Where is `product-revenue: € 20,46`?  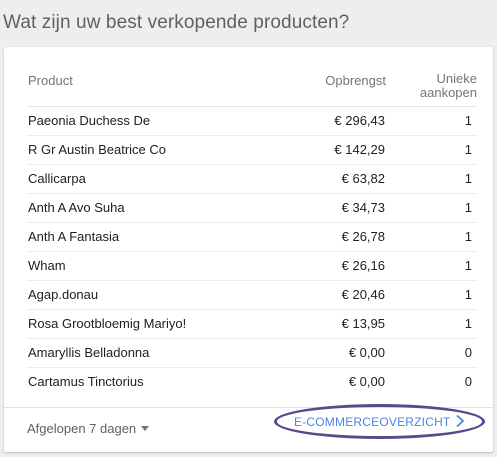 product-revenue: € 20,46 is located at coordinates (337, 295).